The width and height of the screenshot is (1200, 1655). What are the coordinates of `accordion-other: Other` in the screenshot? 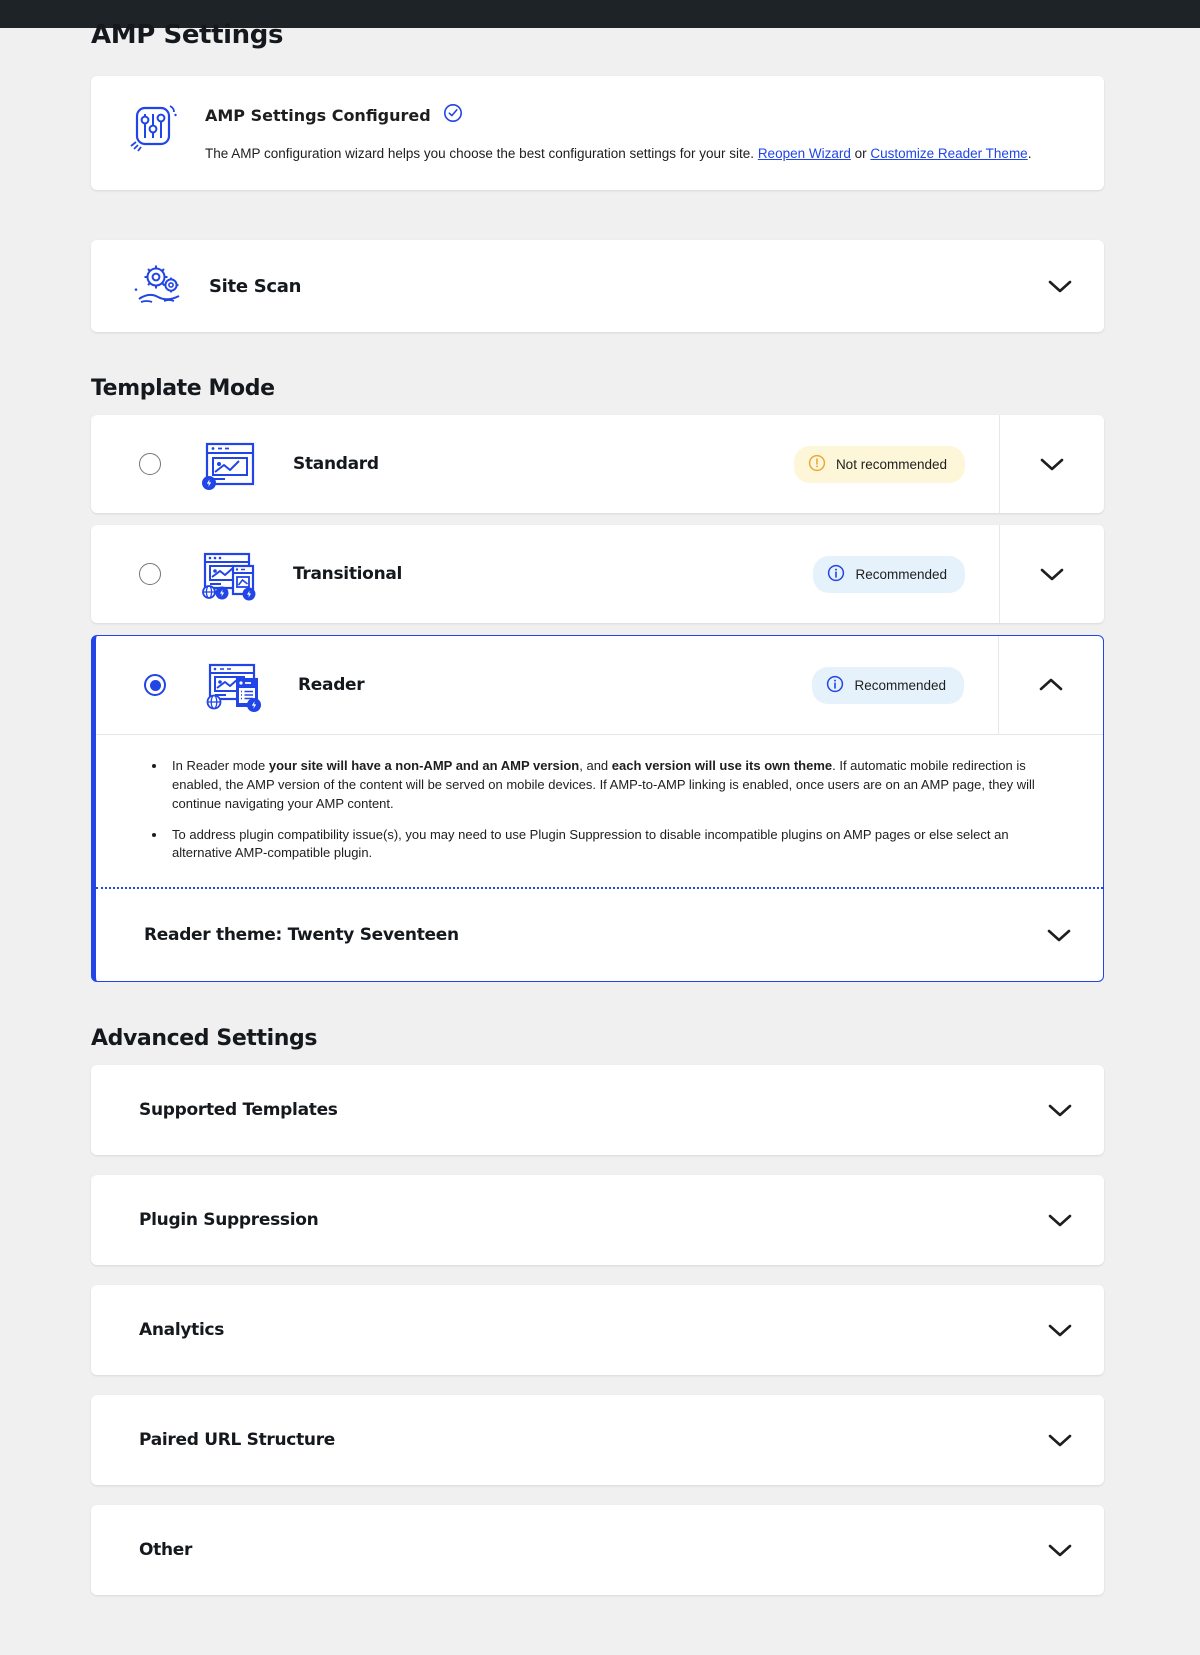 It's located at (597, 1550).